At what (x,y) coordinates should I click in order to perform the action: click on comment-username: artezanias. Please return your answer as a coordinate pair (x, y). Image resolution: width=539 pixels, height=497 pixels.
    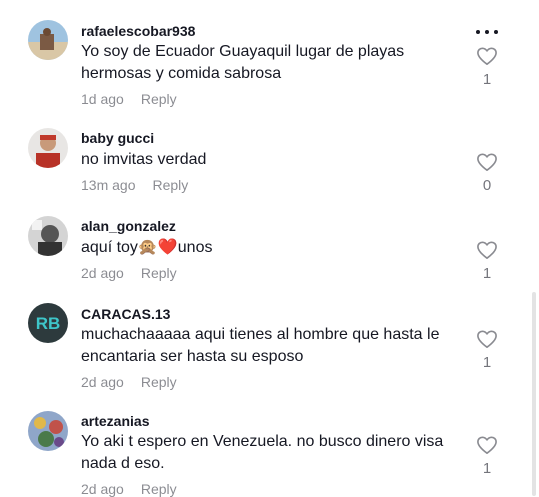
    Looking at the image, I should click on (115, 421).